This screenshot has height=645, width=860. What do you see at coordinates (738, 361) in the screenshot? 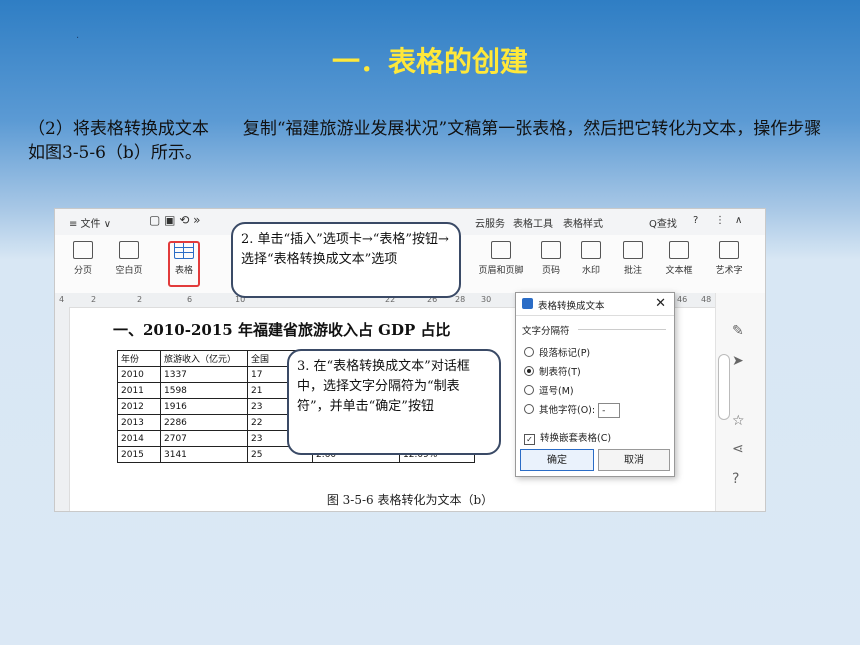
I see `cursor-icon: ➤` at bounding box center [738, 361].